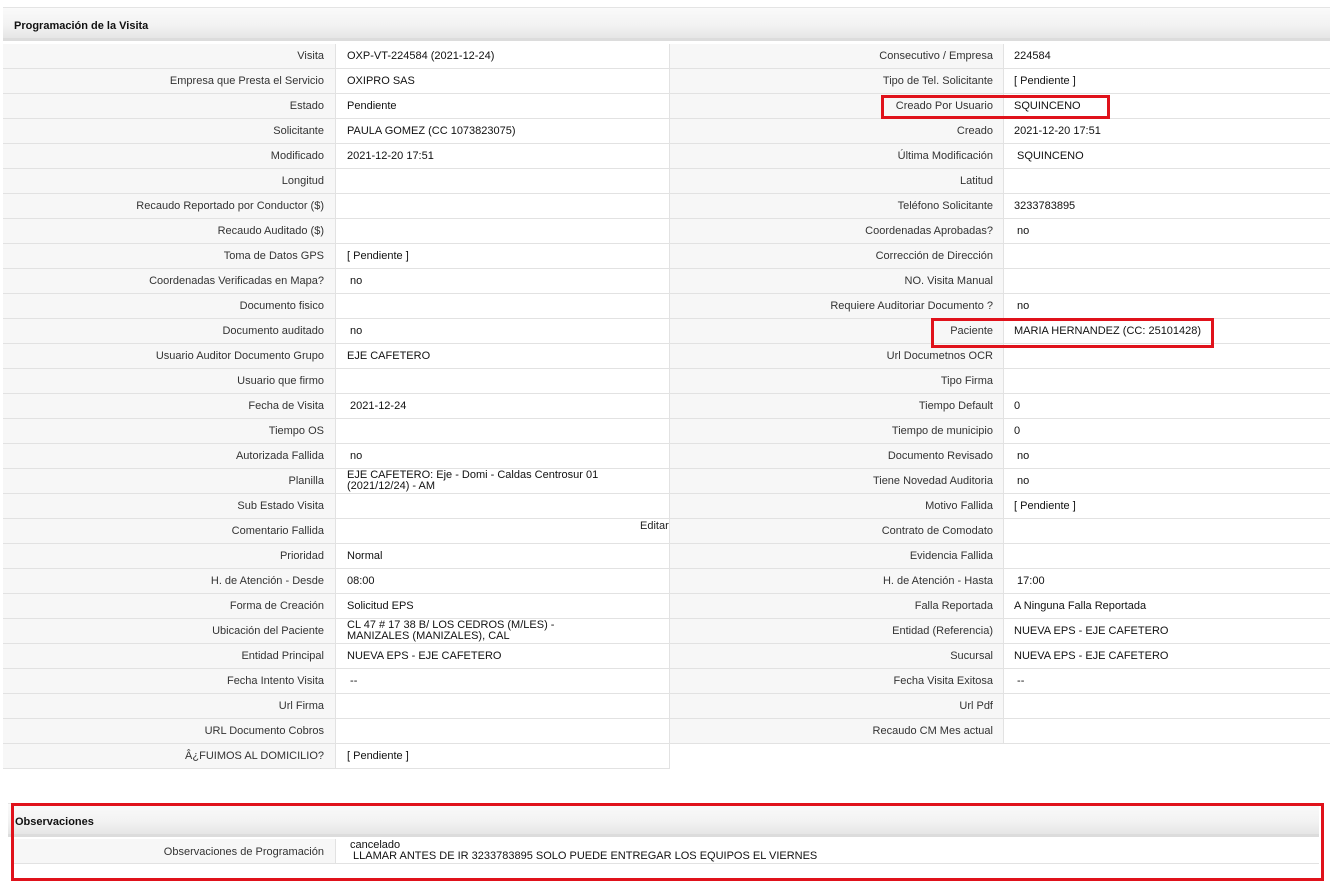 This screenshot has width=1330, height=889. I want to click on value-documento-auditado: no, so click(503, 331).